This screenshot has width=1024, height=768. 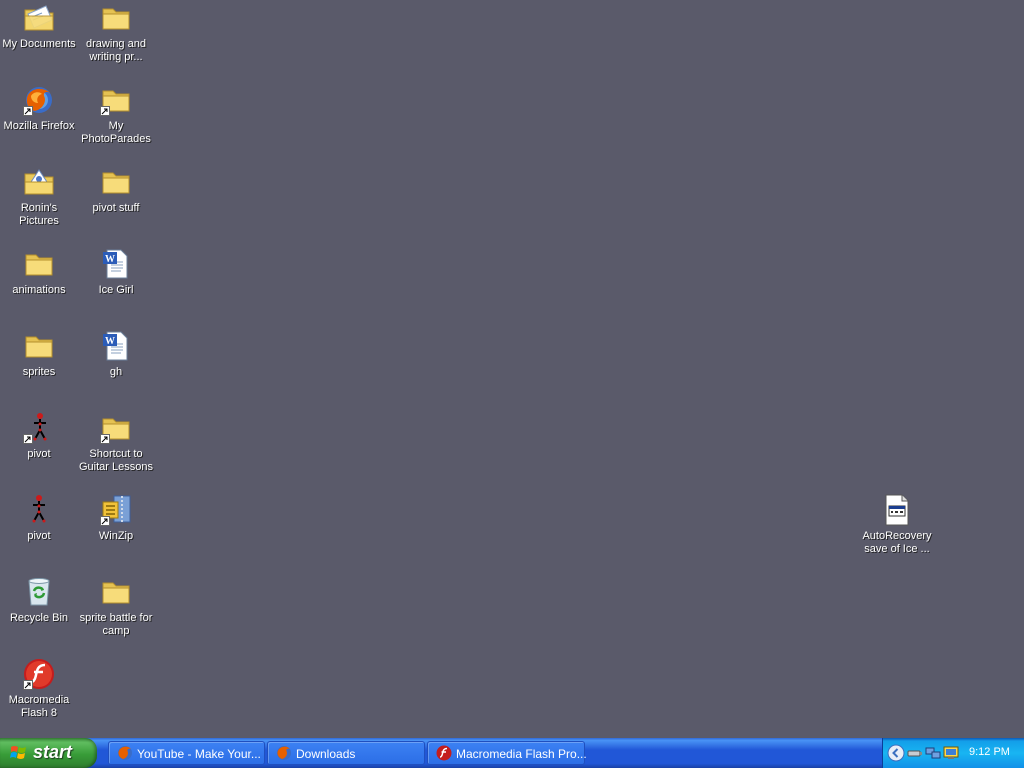 What do you see at coordinates (933, 753) in the screenshot?
I see `network-icon` at bounding box center [933, 753].